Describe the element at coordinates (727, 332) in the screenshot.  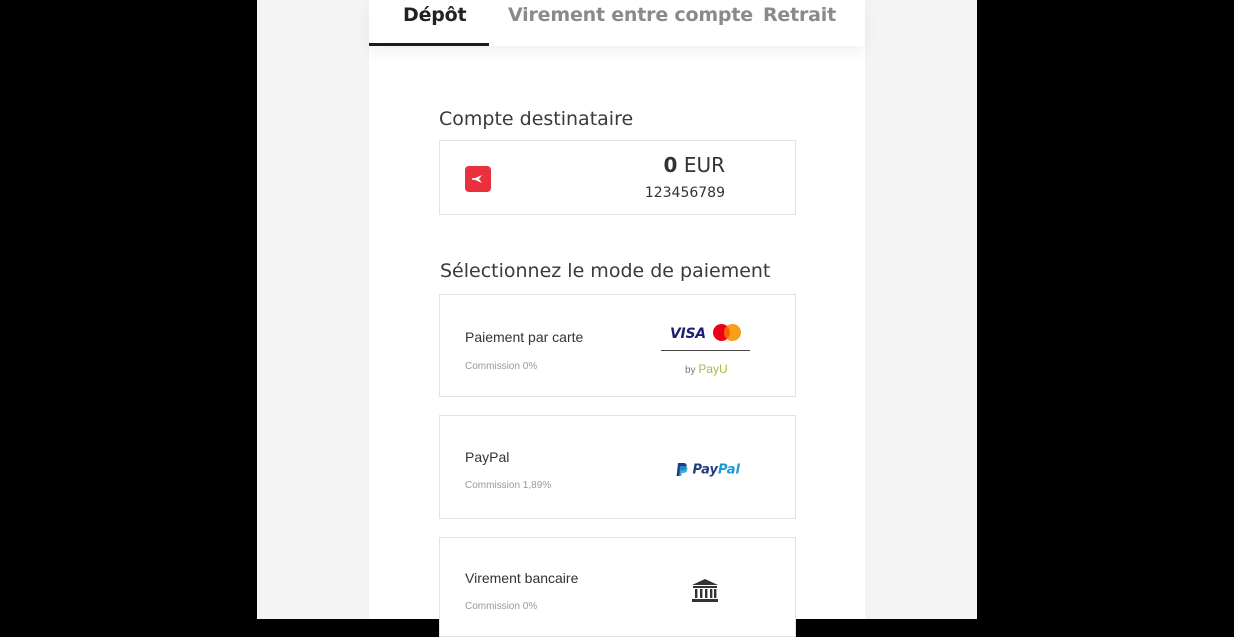
I see `mastercard-logo` at that location.